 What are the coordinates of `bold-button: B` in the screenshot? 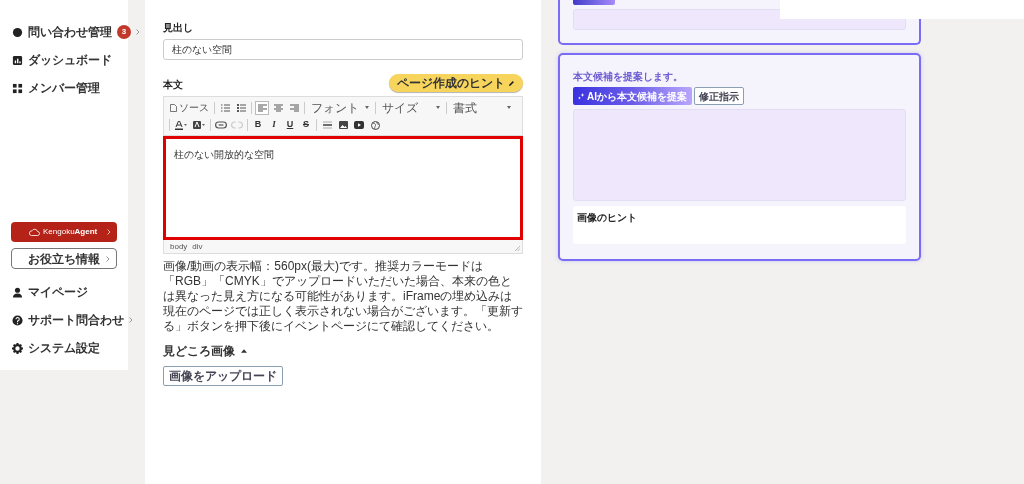 It's located at (258, 125).